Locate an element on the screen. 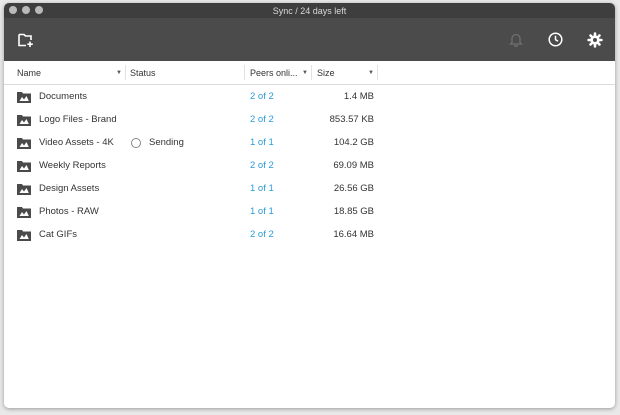 This screenshot has height=415, width=620. table-row: Documents 2 of 2 1.4 MB is located at coordinates (309, 96).